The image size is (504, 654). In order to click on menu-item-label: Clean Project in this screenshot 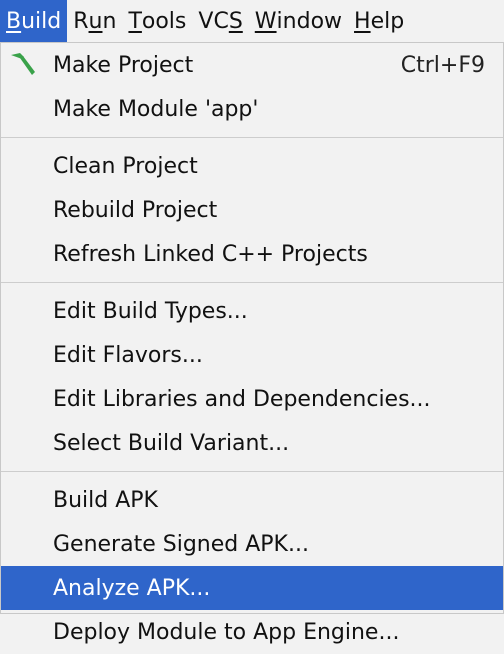, I will do `click(125, 166)`.